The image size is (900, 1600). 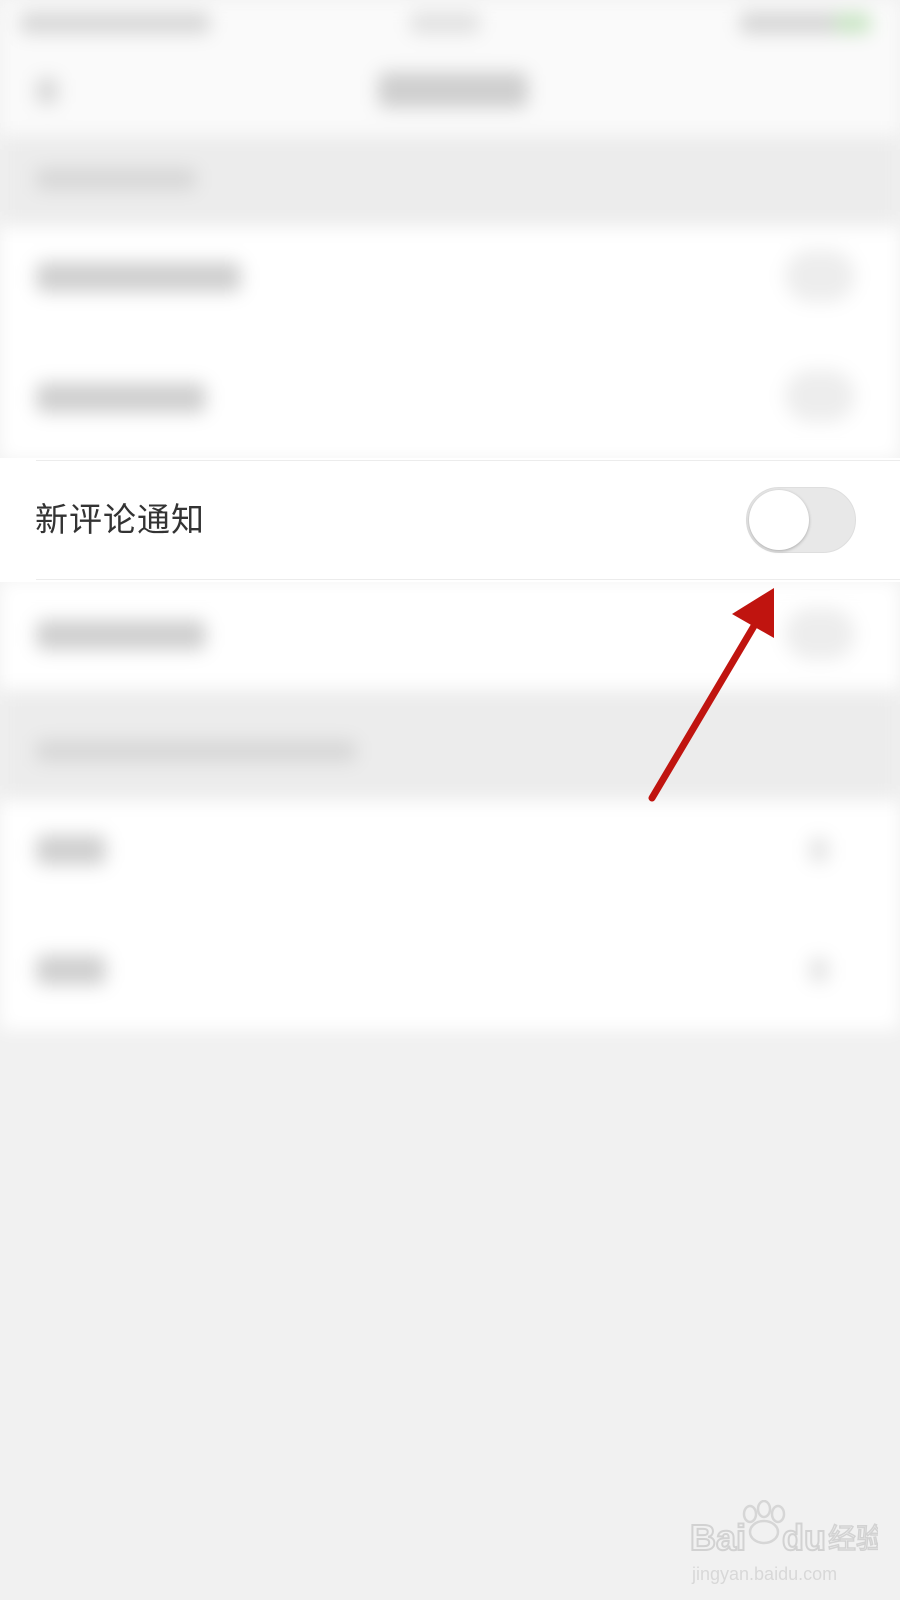 What do you see at coordinates (121, 635) in the screenshot?
I see `setting-row-4-label` at bounding box center [121, 635].